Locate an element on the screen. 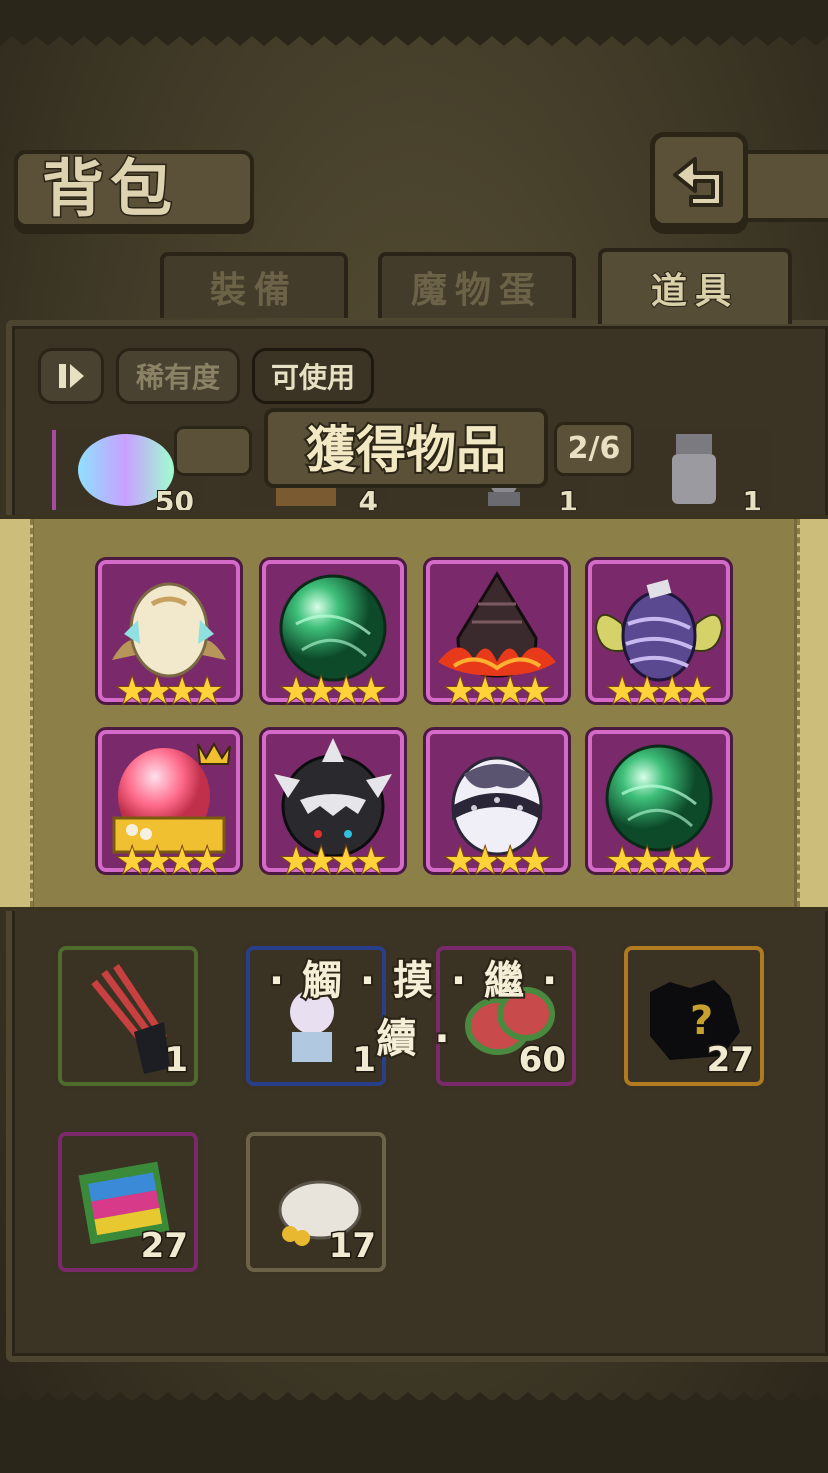 This screenshot has height=1473, width=828. back-button is located at coordinates (699, 180).